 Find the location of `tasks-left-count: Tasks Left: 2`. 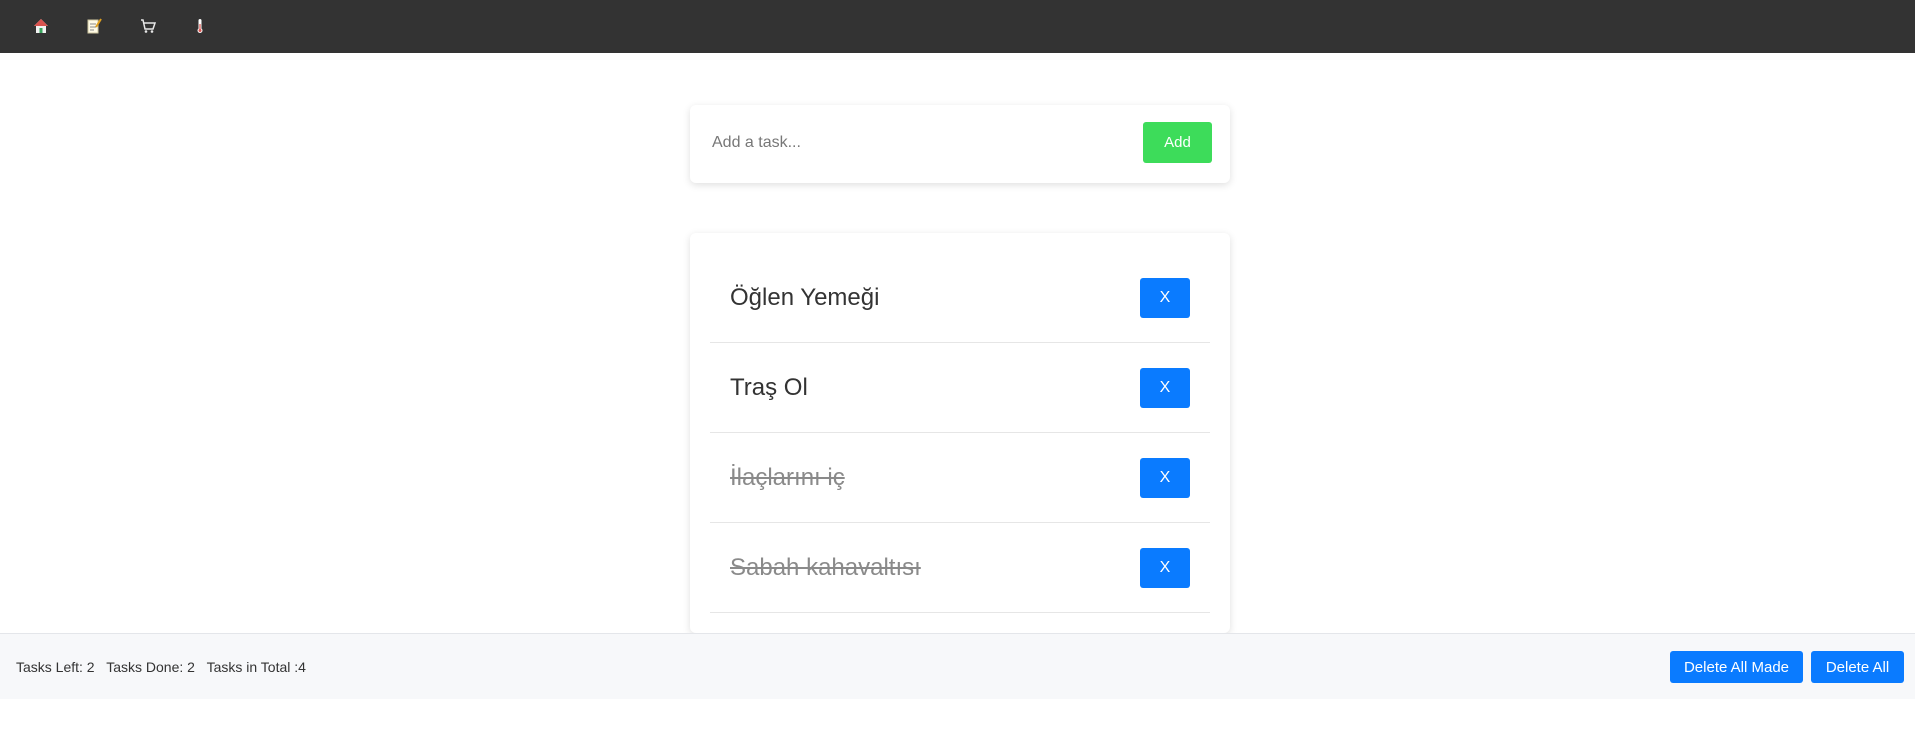

tasks-left-count: Tasks Left: 2 is located at coordinates (55, 667).